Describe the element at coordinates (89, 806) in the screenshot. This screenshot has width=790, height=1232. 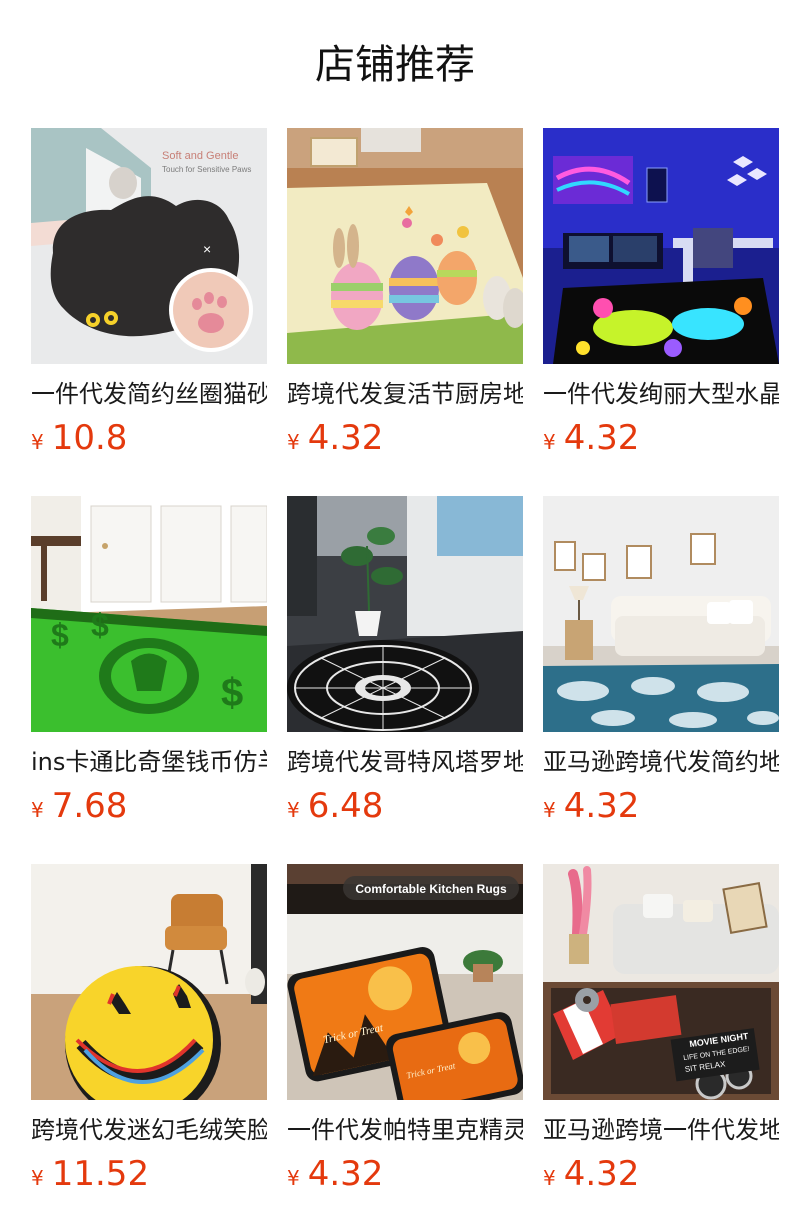
I see `price-value: 7.68` at that location.